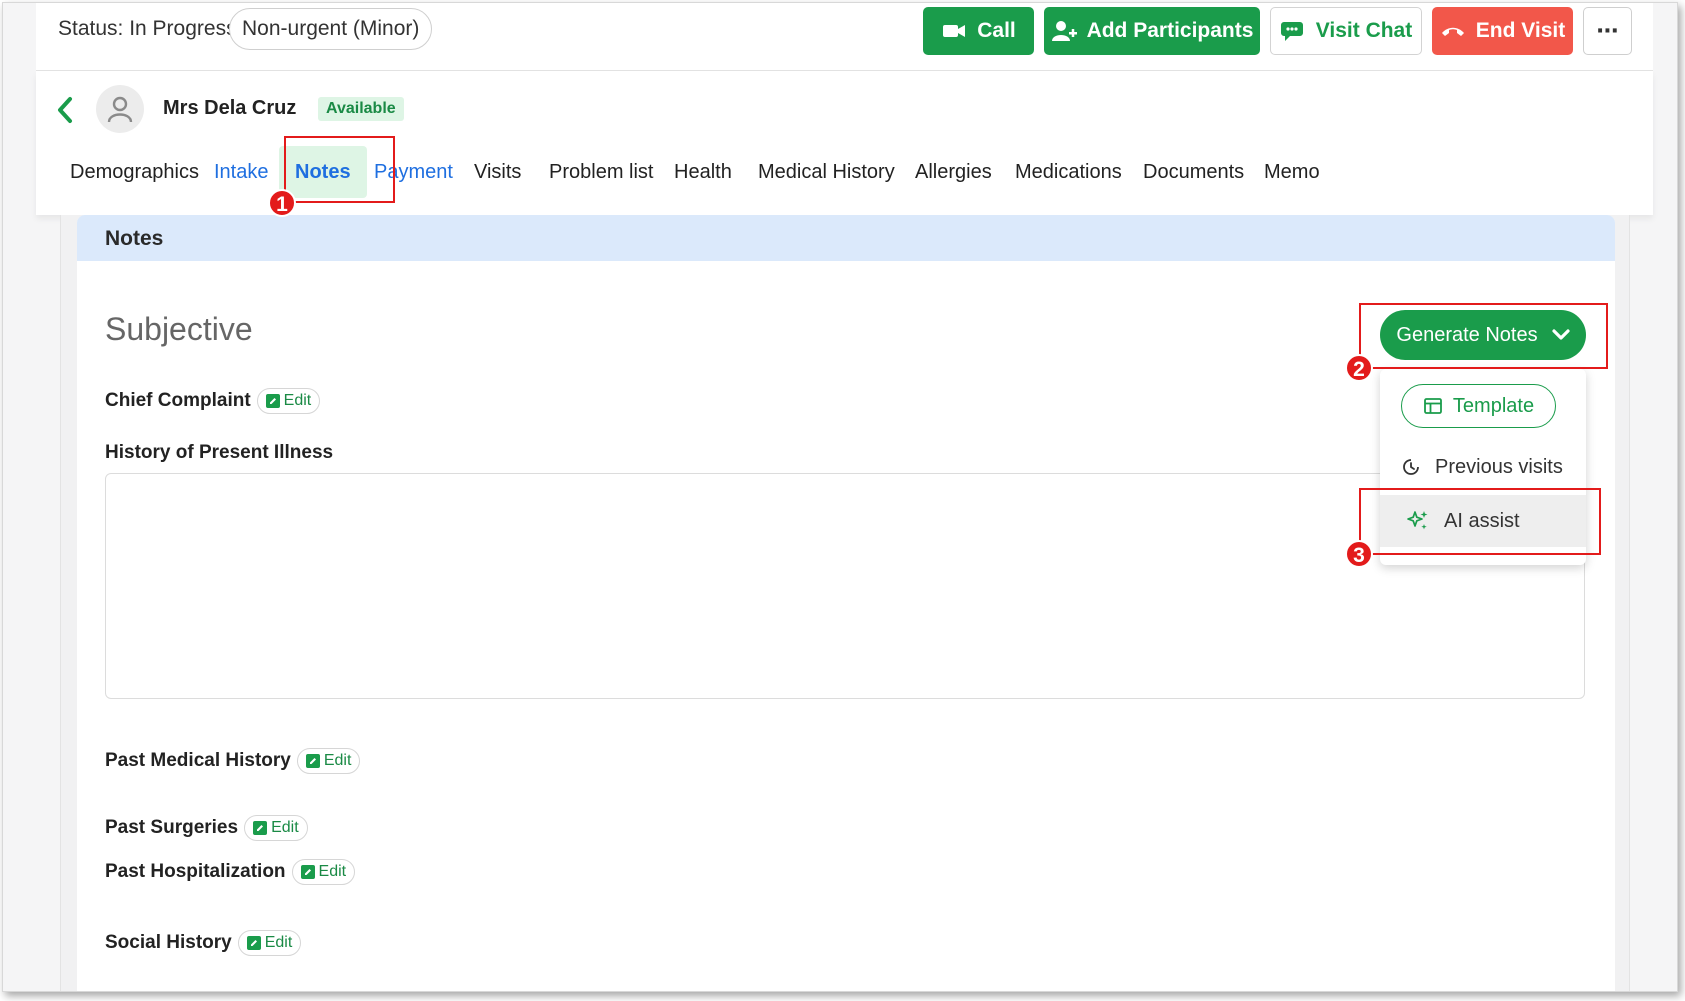 The image size is (1685, 1001). What do you see at coordinates (497, 172) in the screenshot?
I see `tab-visits: Visits` at bounding box center [497, 172].